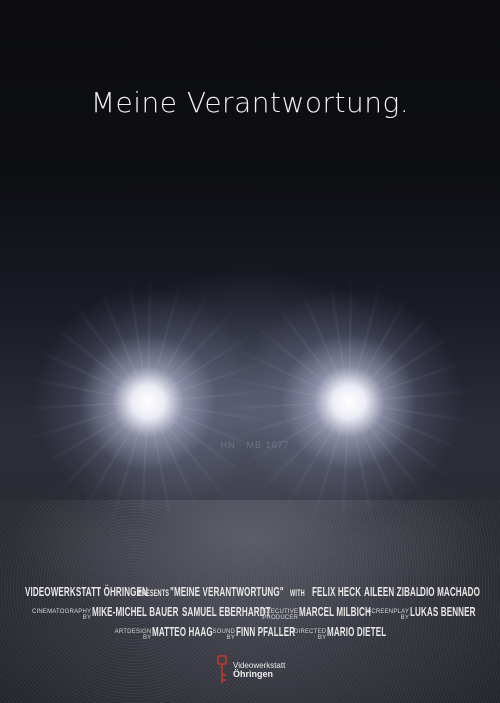  What do you see at coordinates (226, 591) in the screenshot?
I see `film-title: "Meine Verantwortung"` at bounding box center [226, 591].